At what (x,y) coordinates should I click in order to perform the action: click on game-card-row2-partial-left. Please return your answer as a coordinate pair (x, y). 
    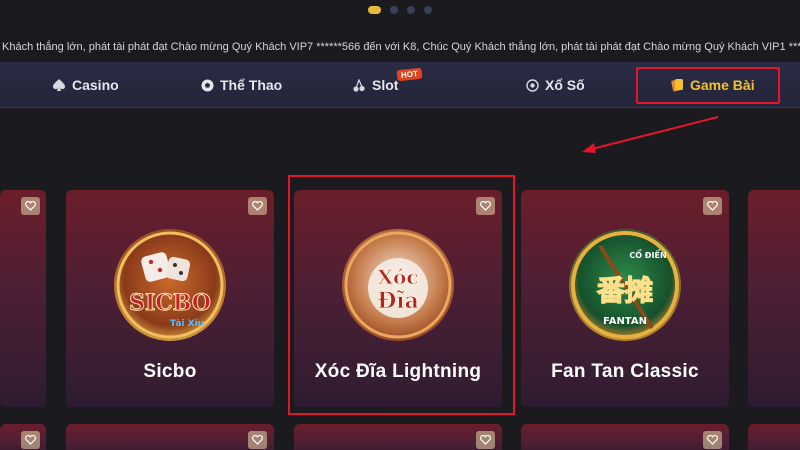
    Looking at the image, I should click on (23, 437).